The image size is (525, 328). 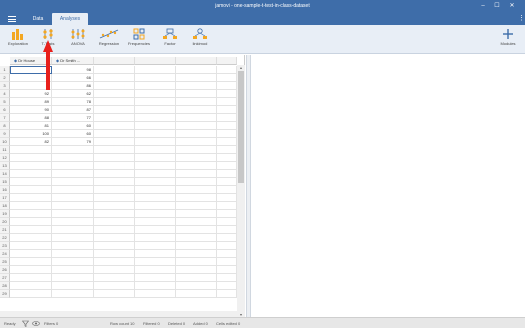 What do you see at coordinates (5, 118) in the screenshot?
I see `row-number: 7` at bounding box center [5, 118].